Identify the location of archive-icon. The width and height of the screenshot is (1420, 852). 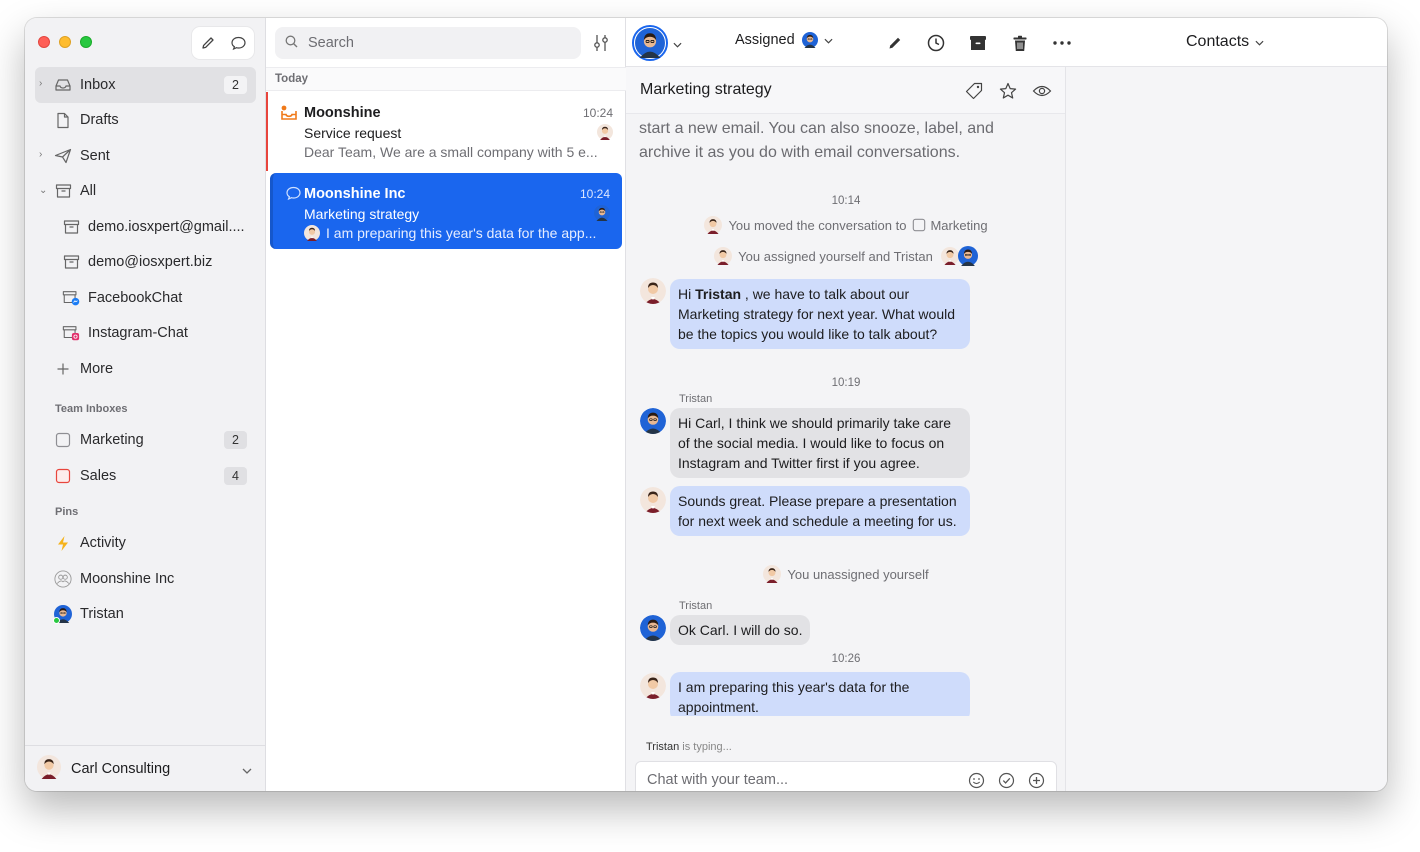
(978, 43).